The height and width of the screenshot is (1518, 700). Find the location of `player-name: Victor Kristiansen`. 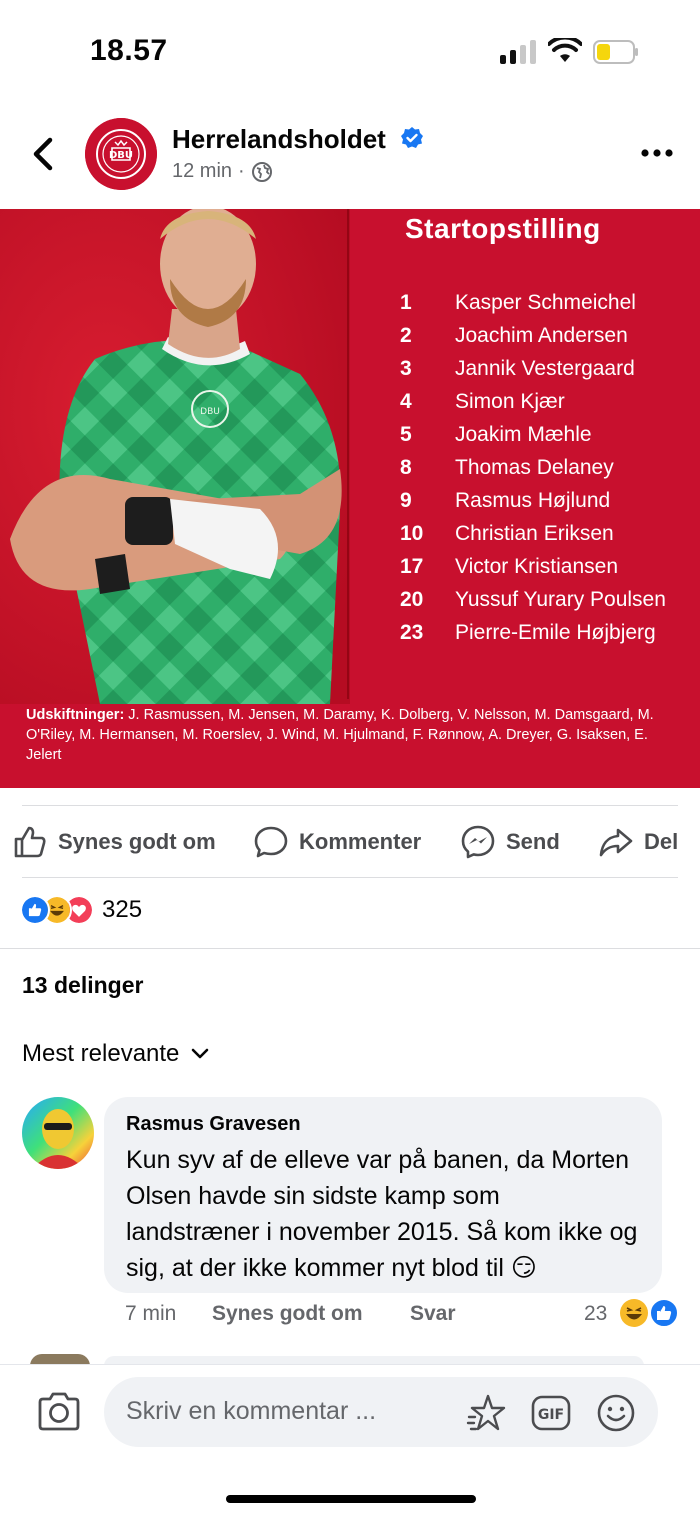

player-name: Victor Kristiansen is located at coordinates (537, 566).